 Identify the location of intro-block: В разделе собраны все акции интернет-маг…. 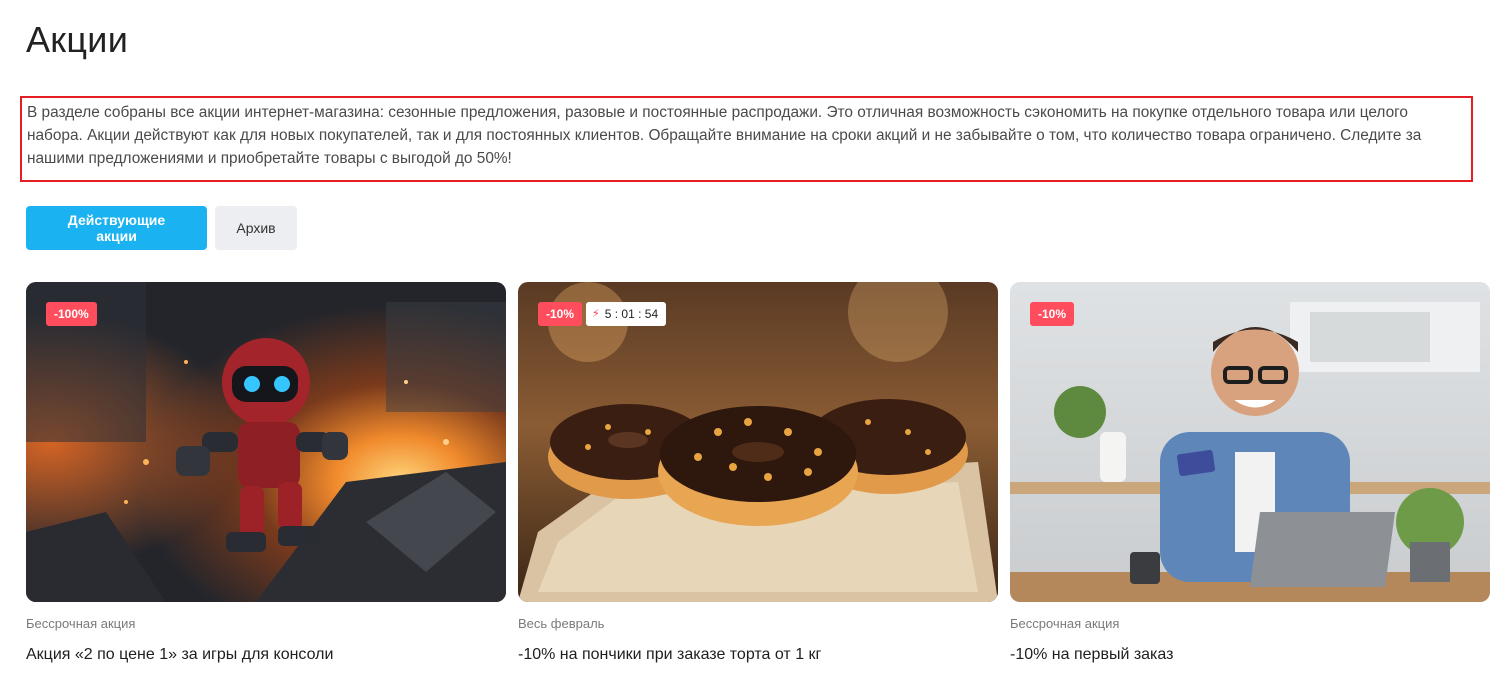
(746, 139).